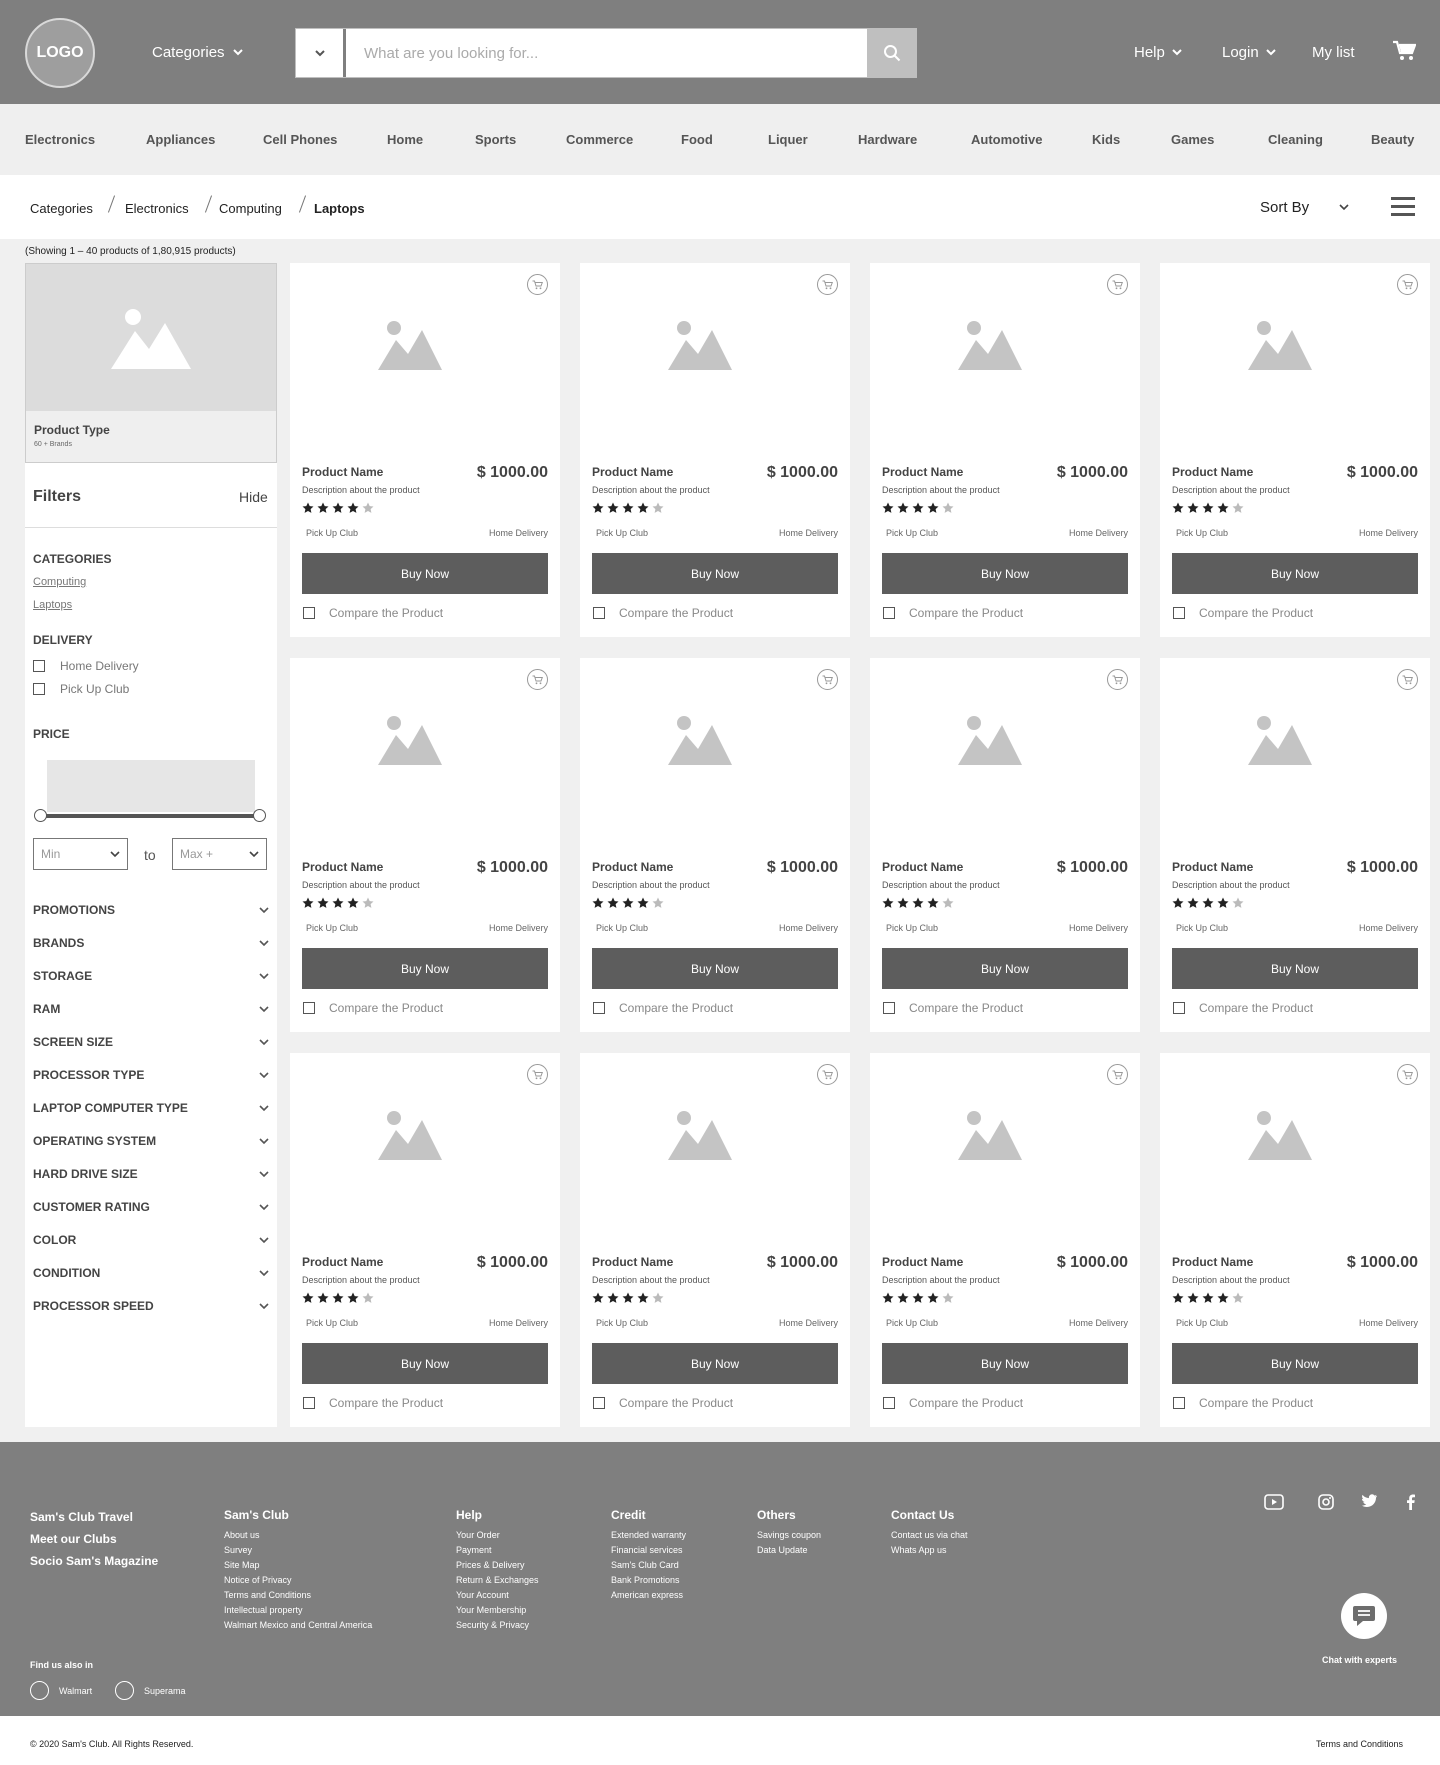 This screenshot has width=1440, height=1765. I want to click on footer-link: Whats App us, so click(929, 1550).